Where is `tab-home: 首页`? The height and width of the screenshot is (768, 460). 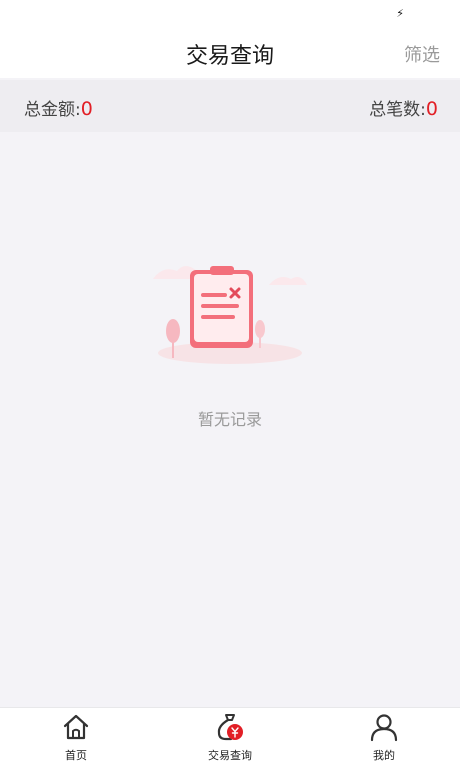
tab-home: 首页 is located at coordinates (76, 737).